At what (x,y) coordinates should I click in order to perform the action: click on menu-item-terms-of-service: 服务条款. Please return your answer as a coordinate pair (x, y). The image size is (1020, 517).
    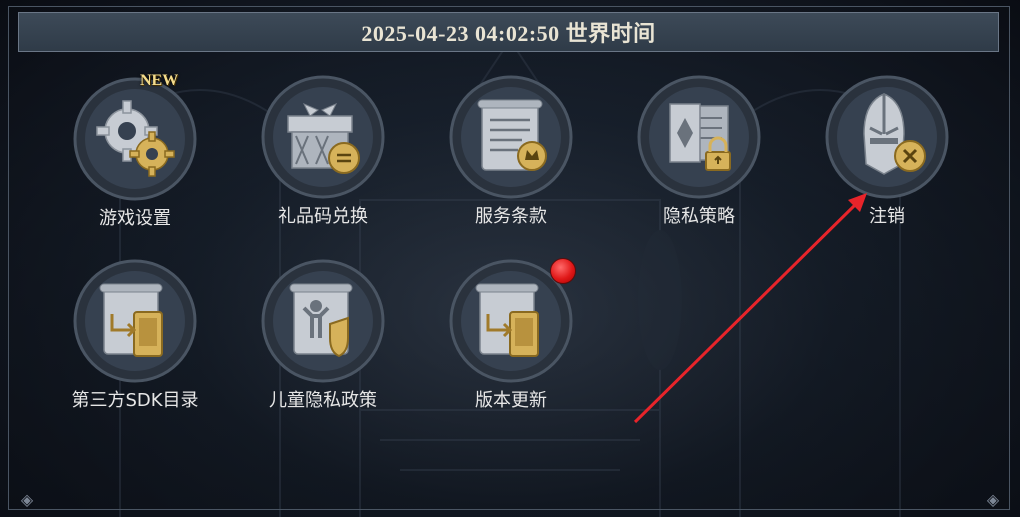
    Looking at the image, I should click on (511, 154).